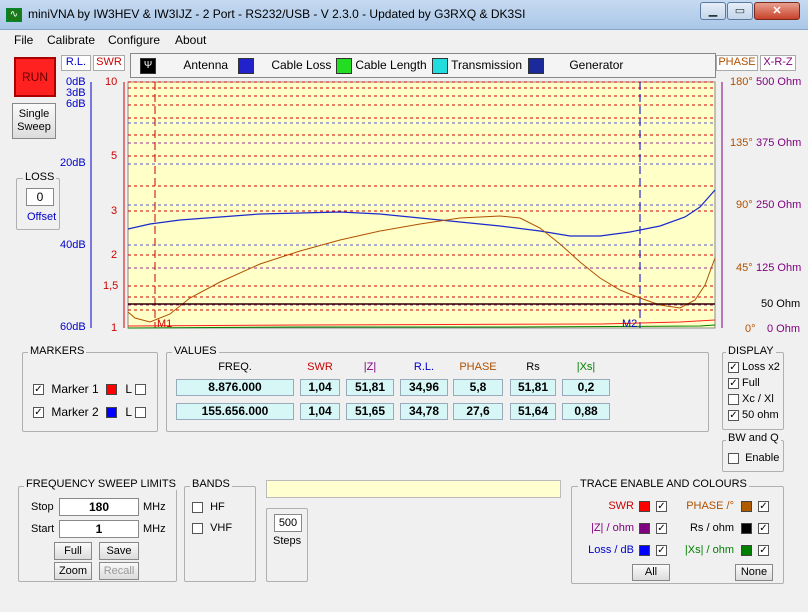  What do you see at coordinates (744, 205) in the screenshot?
I see `phase-tick: 90°` at bounding box center [744, 205].